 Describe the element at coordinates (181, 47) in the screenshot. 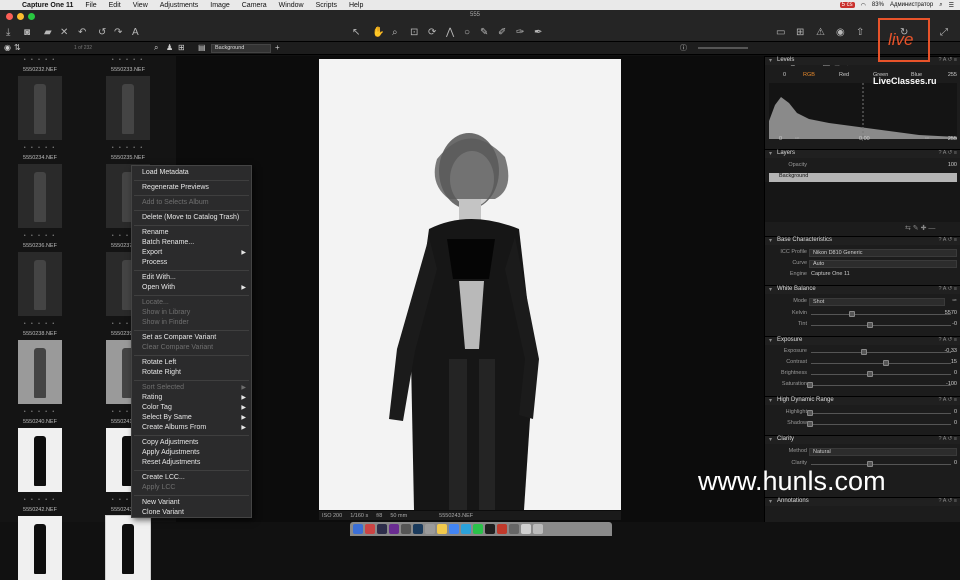

I see `grid-view-icon: ⊞` at that location.